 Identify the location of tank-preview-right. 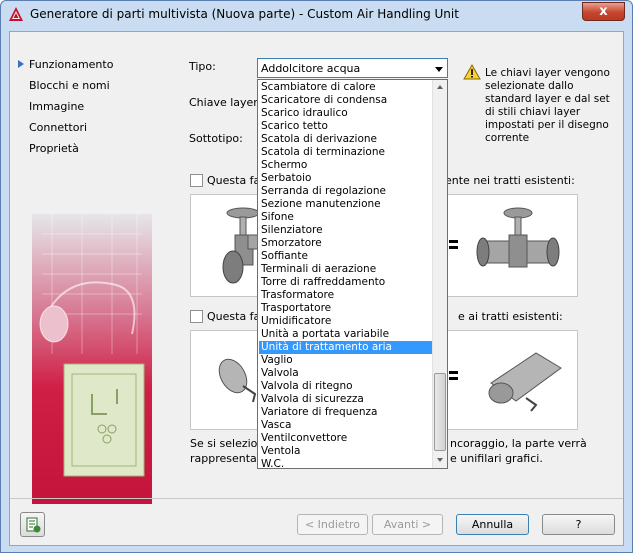
(525, 382).